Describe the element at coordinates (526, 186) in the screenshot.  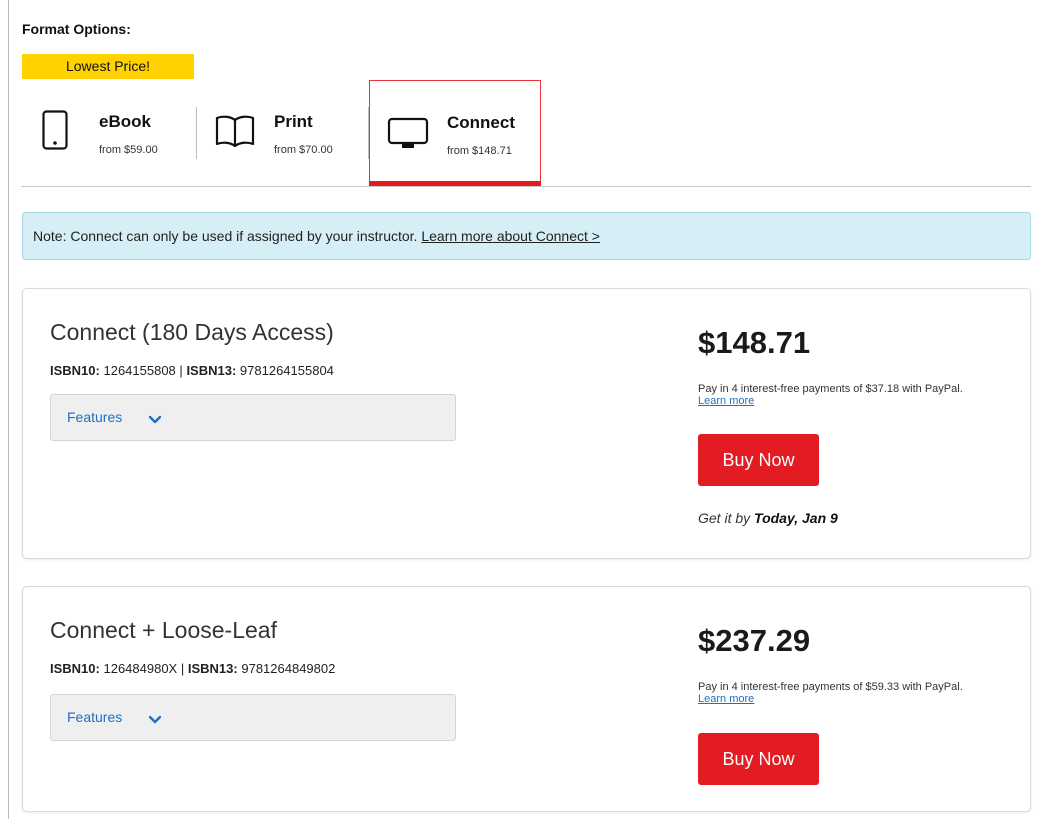
I see `format-divider` at that location.